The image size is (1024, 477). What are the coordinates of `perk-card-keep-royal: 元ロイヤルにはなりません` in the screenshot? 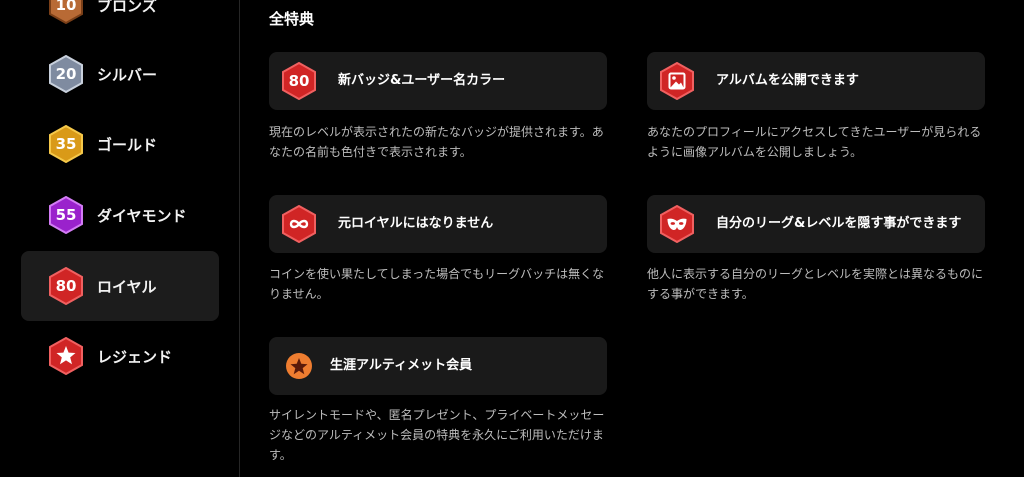 It's located at (438, 224).